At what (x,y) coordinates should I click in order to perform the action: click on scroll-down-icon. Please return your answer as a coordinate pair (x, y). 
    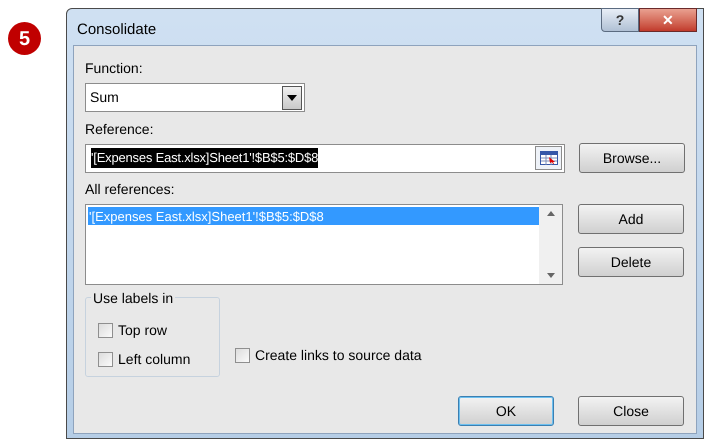
    Looking at the image, I should click on (550, 275).